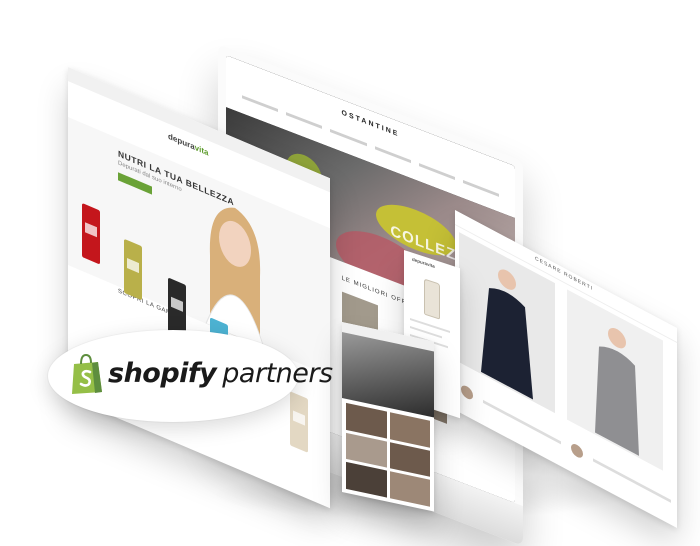 Image resolution: width=700 pixels, height=546 pixels. What do you see at coordinates (87, 373) in the screenshot?
I see `shopify-bag-icon` at bounding box center [87, 373].